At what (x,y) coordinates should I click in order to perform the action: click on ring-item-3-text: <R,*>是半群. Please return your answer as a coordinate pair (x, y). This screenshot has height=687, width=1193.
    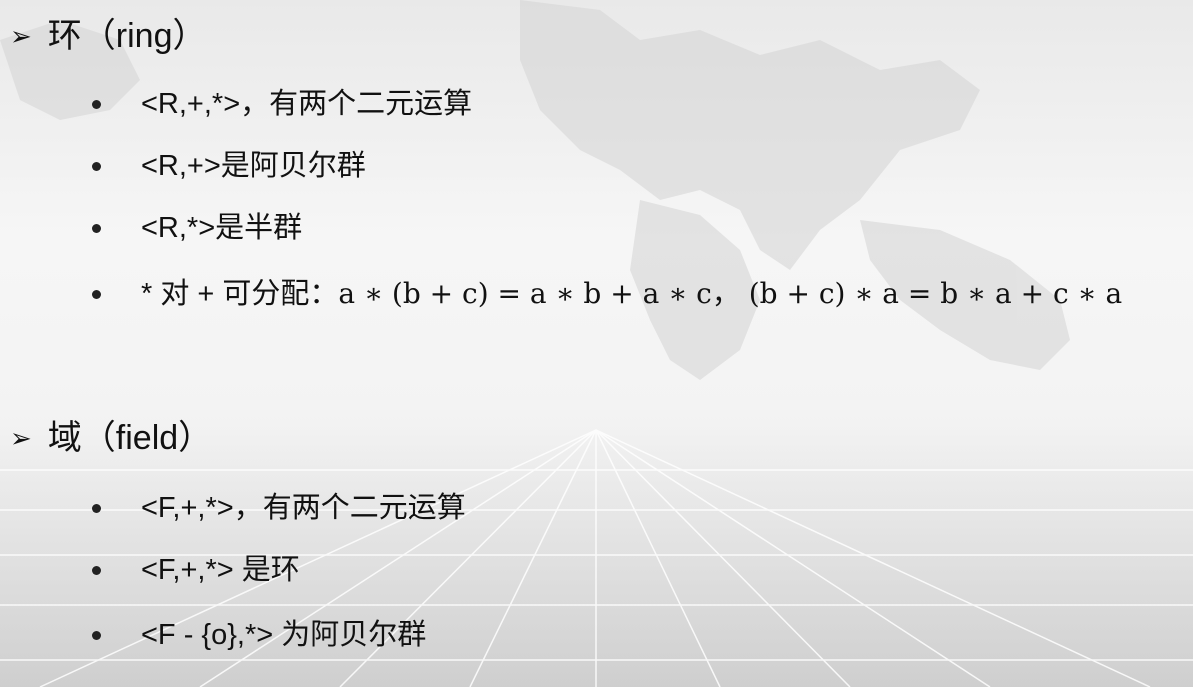
    Looking at the image, I should click on (222, 228).